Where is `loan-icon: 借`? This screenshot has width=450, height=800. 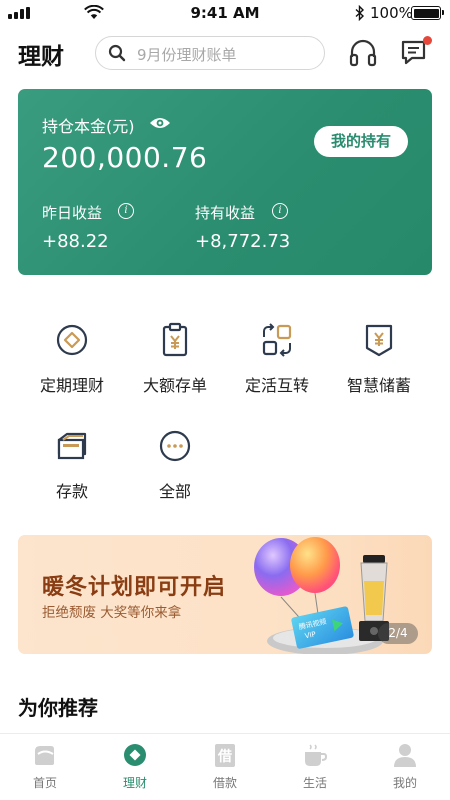 loan-icon: 借 is located at coordinates (225, 755).